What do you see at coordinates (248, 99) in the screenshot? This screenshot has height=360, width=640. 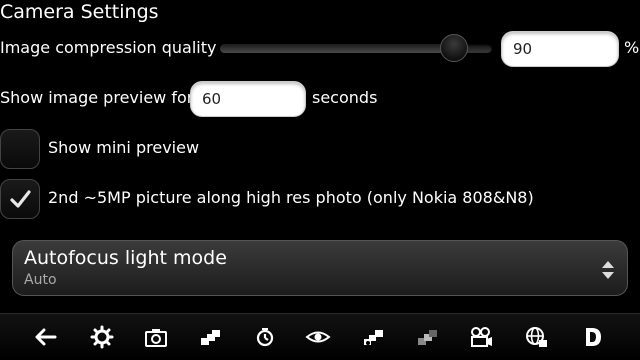 I see `preview-seconds-field: 60` at bounding box center [248, 99].